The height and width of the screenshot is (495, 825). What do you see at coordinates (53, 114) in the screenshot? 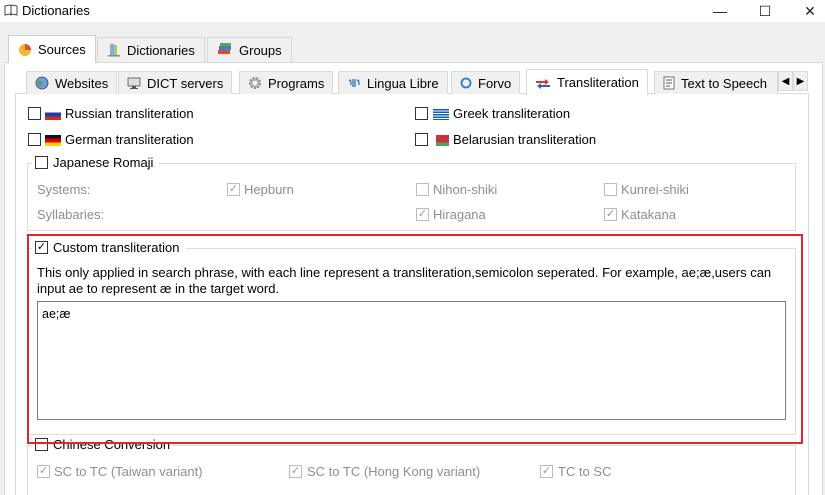
I see `russia-flag-icon` at bounding box center [53, 114].